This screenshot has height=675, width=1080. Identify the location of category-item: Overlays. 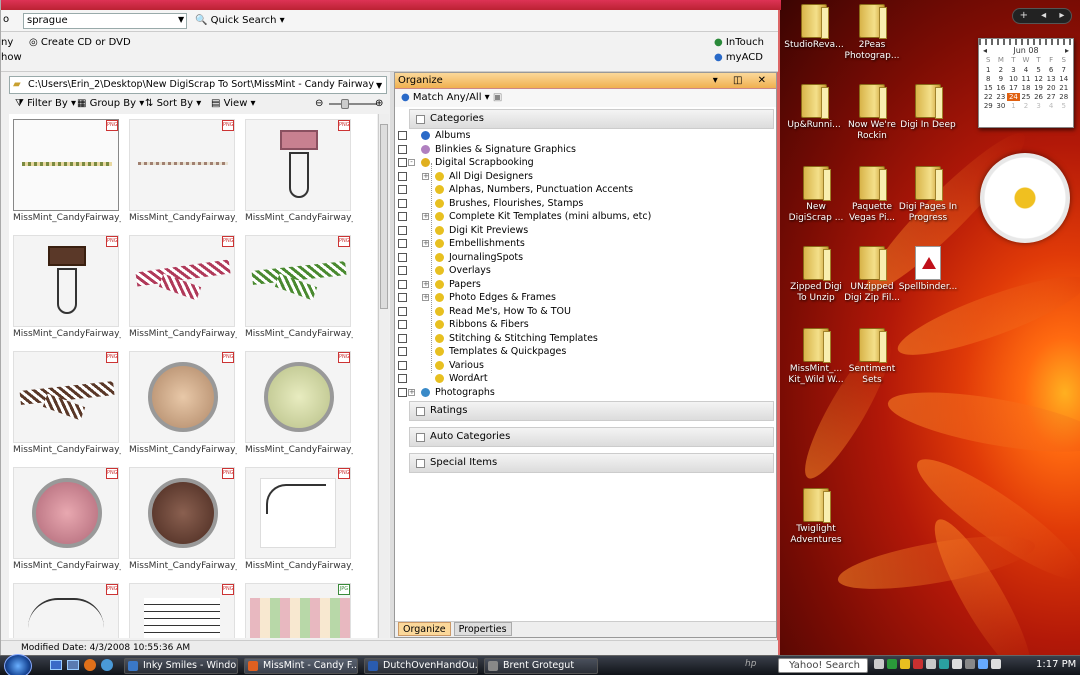
(586, 271).